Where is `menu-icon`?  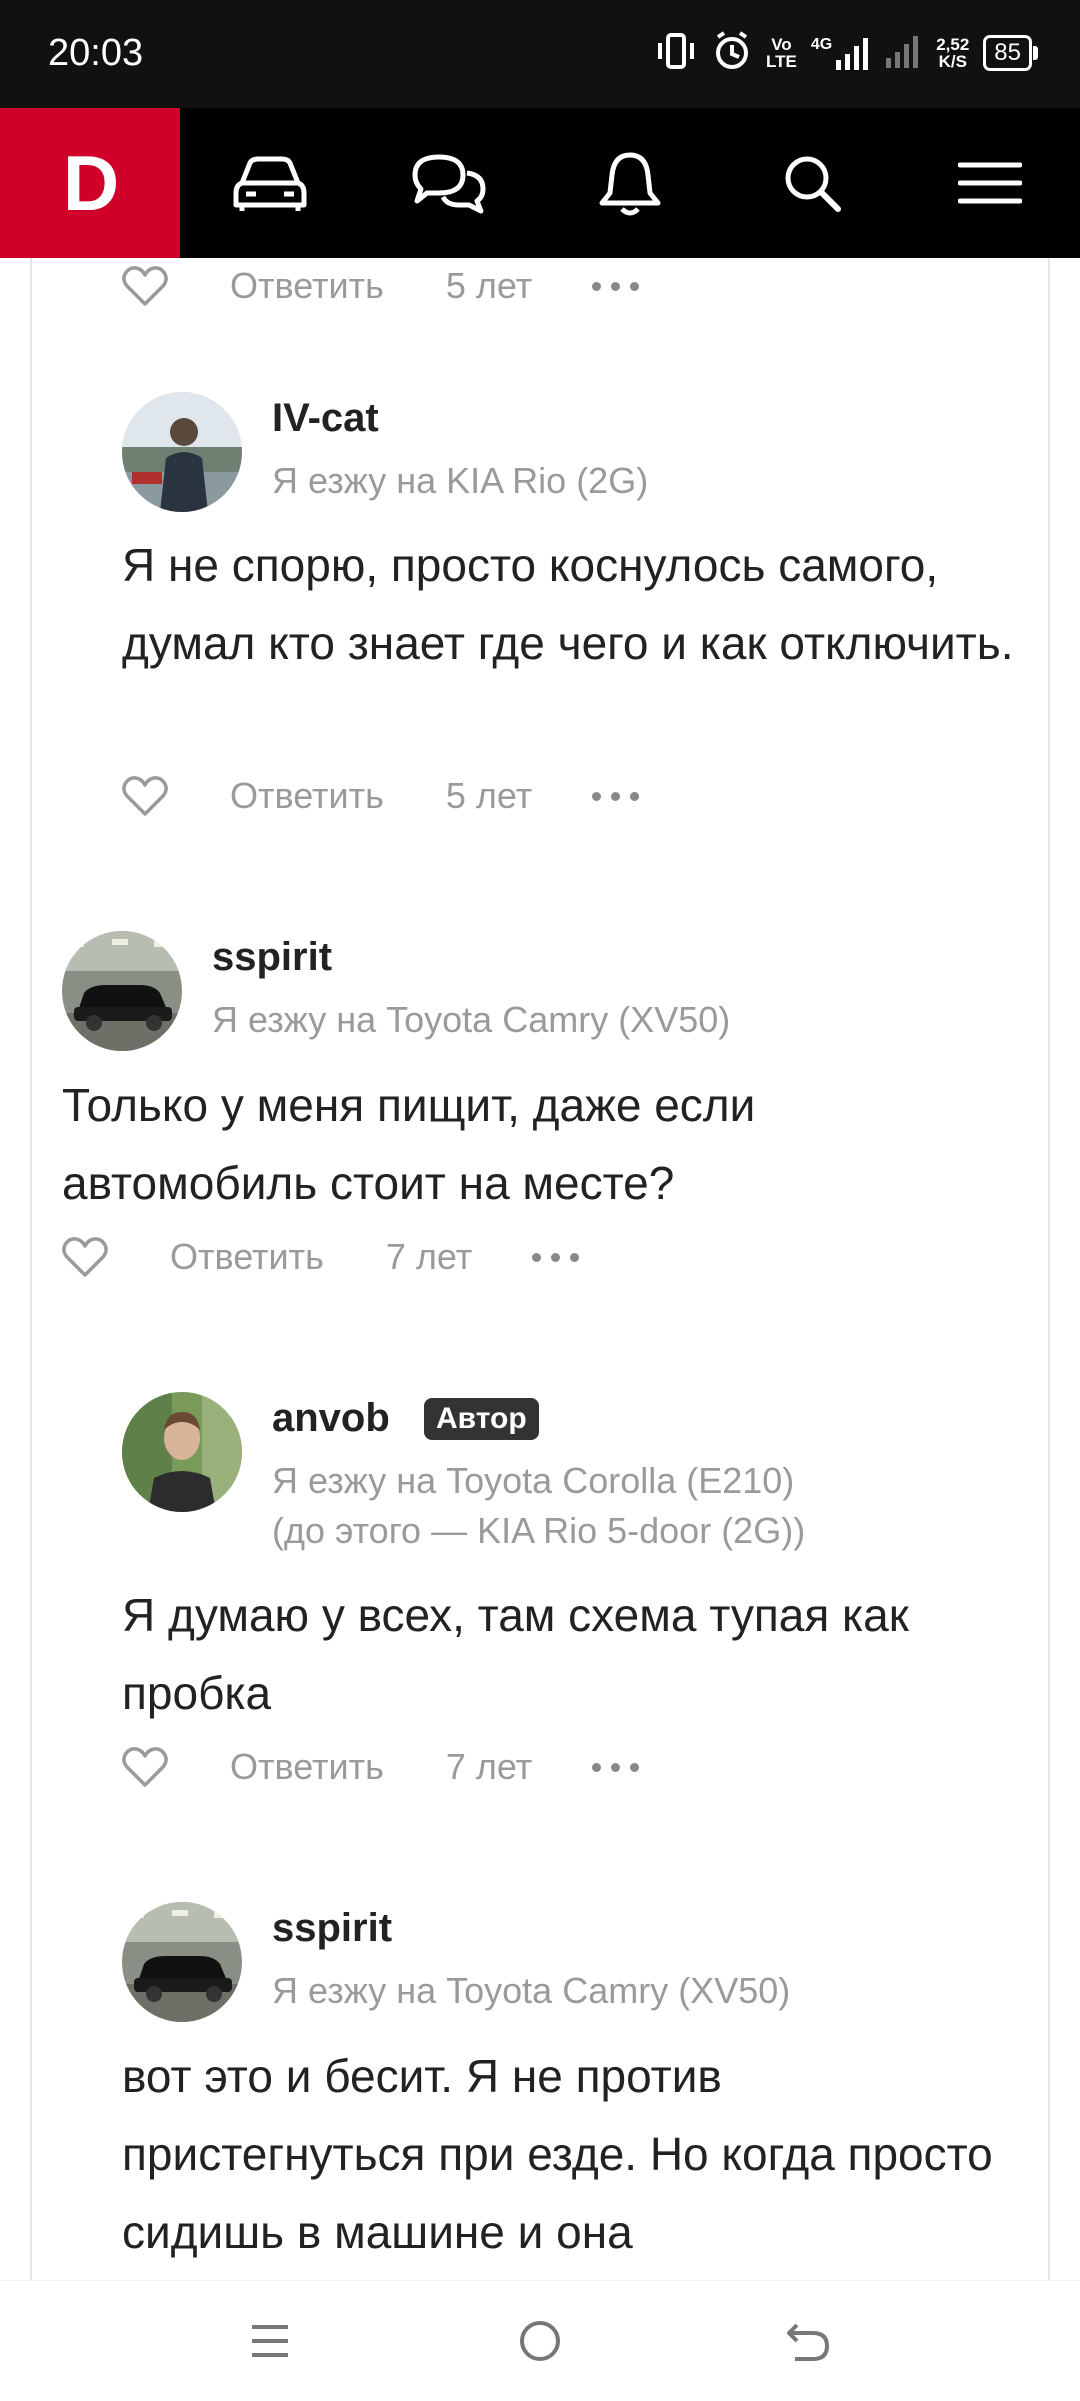
menu-icon is located at coordinates (990, 183).